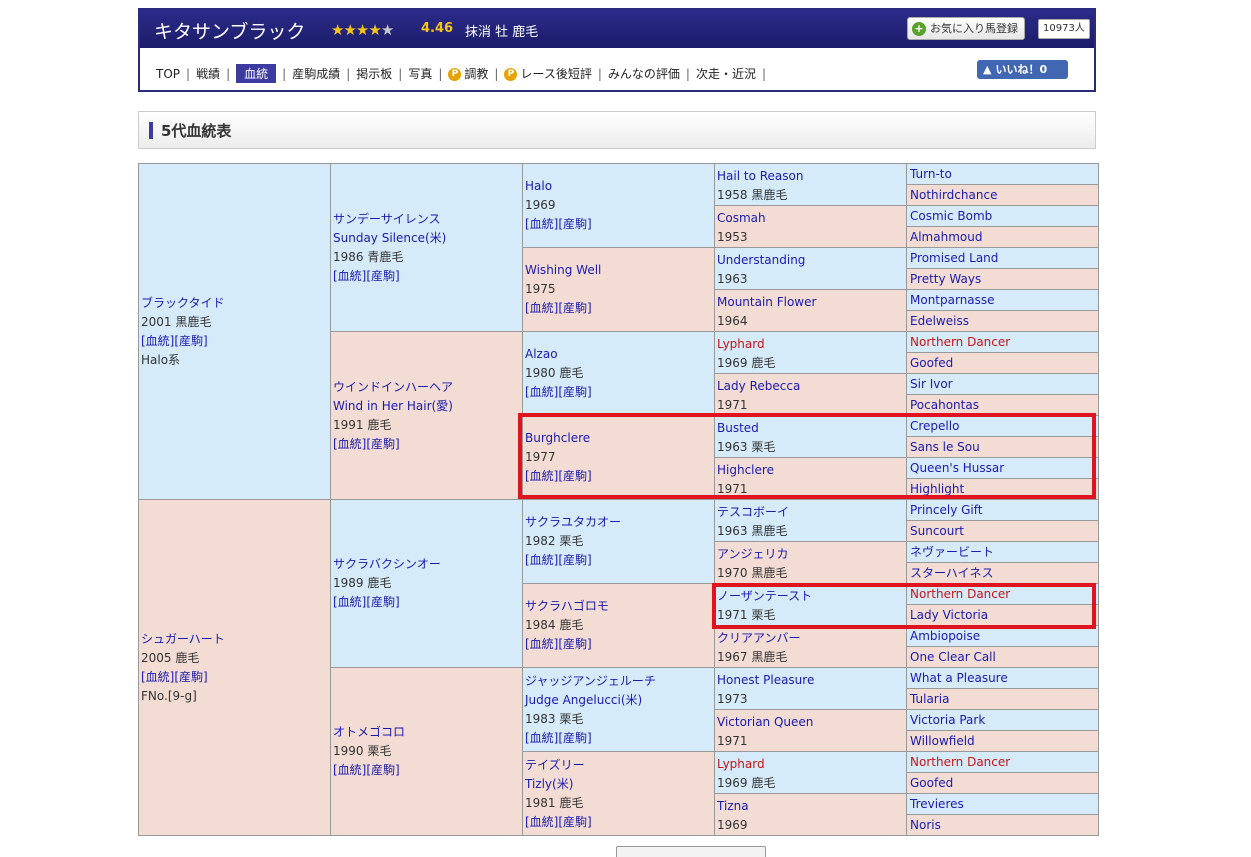  What do you see at coordinates (945, 279) in the screenshot?
I see `horse-name-link: Pretty Ways` at bounding box center [945, 279].